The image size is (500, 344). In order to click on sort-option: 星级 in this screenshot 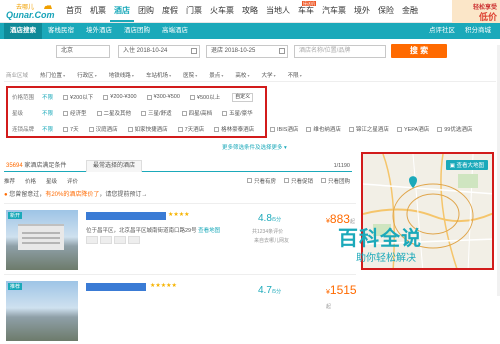, I will do `click(51, 181)`.